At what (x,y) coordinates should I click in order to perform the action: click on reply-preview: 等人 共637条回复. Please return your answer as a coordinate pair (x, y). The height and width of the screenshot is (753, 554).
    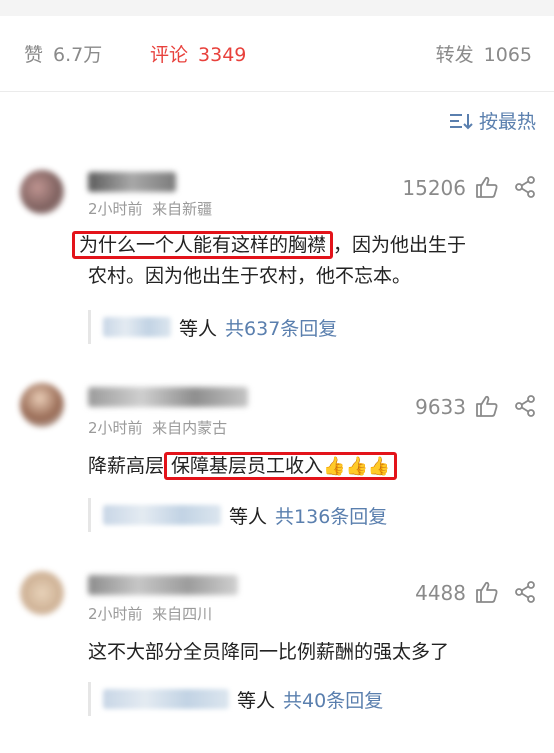
    Looking at the image, I should click on (303, 327).